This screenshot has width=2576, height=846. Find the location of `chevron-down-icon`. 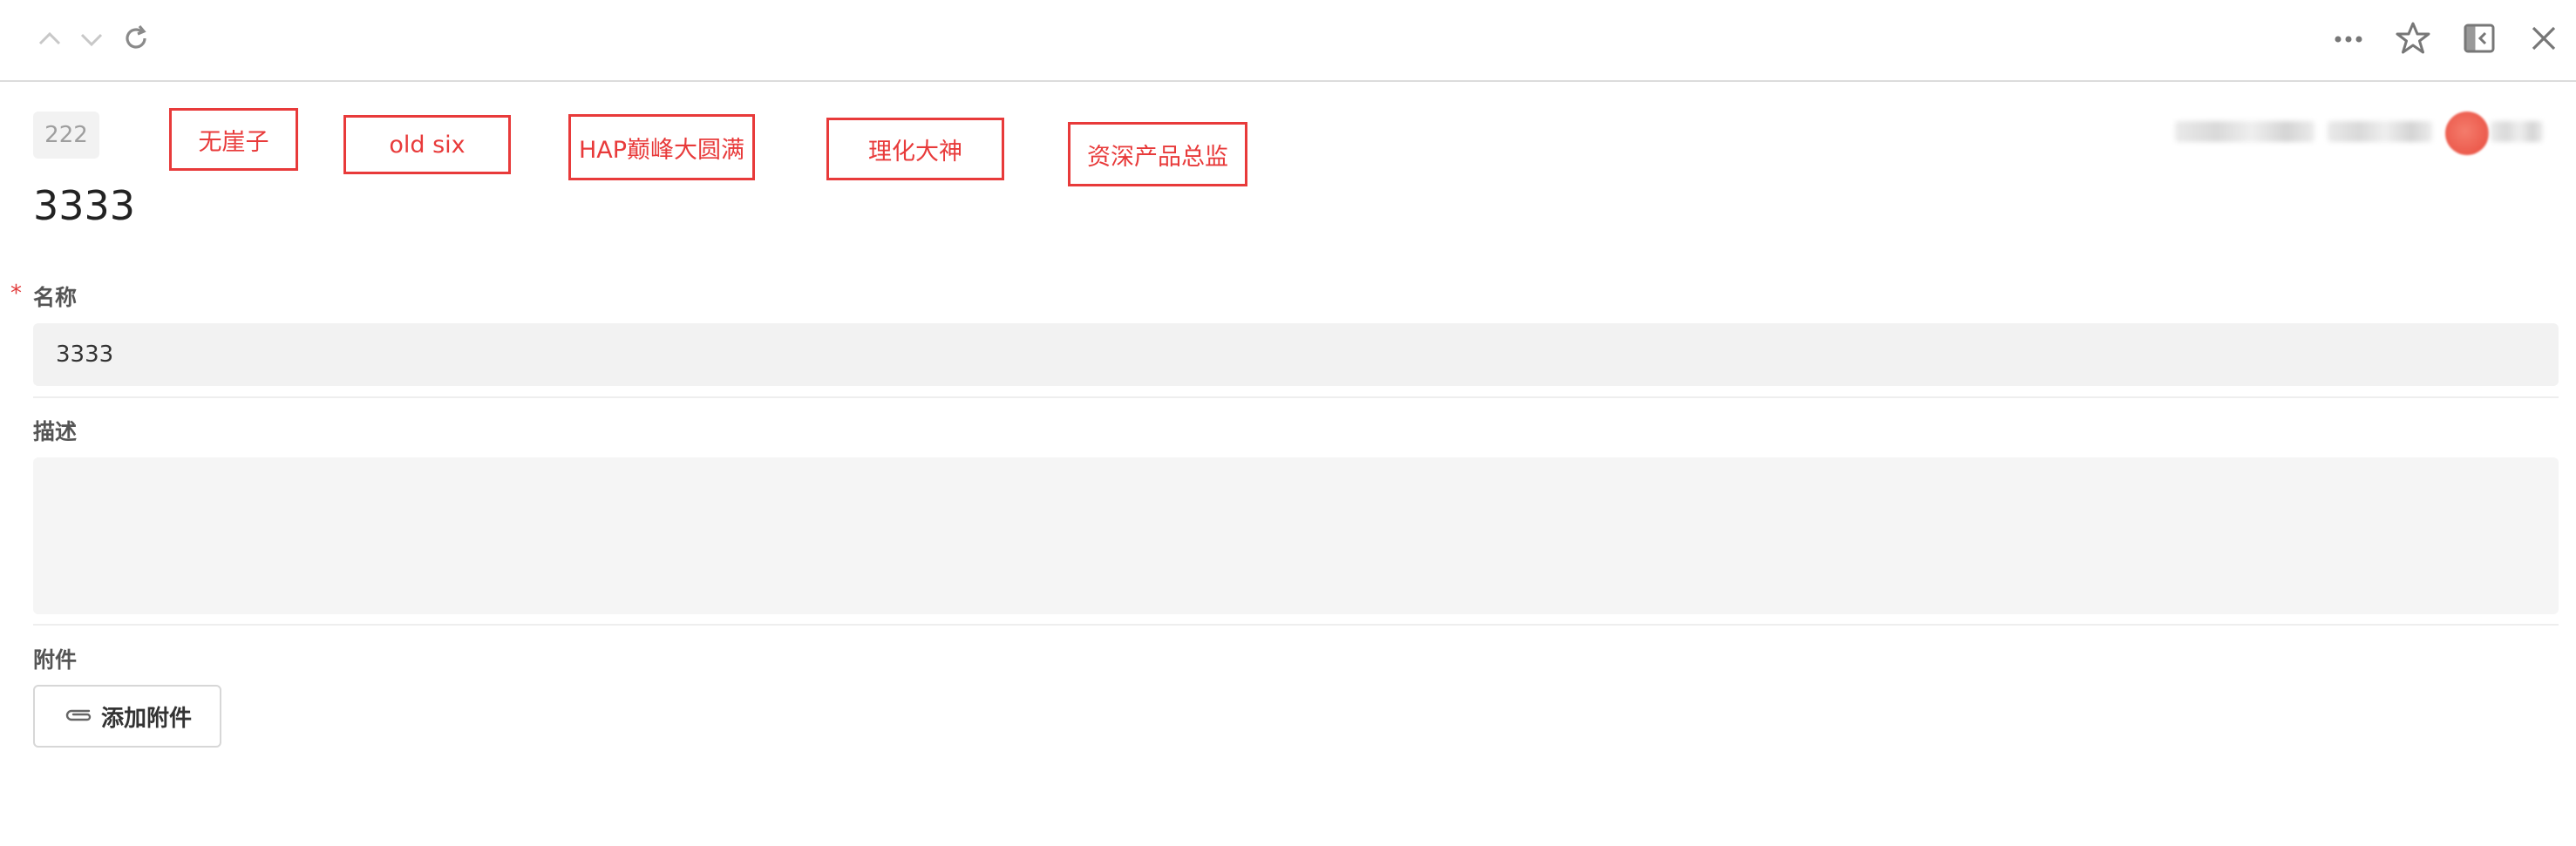

chevron-down-icon is located at coordinates (91, 39).